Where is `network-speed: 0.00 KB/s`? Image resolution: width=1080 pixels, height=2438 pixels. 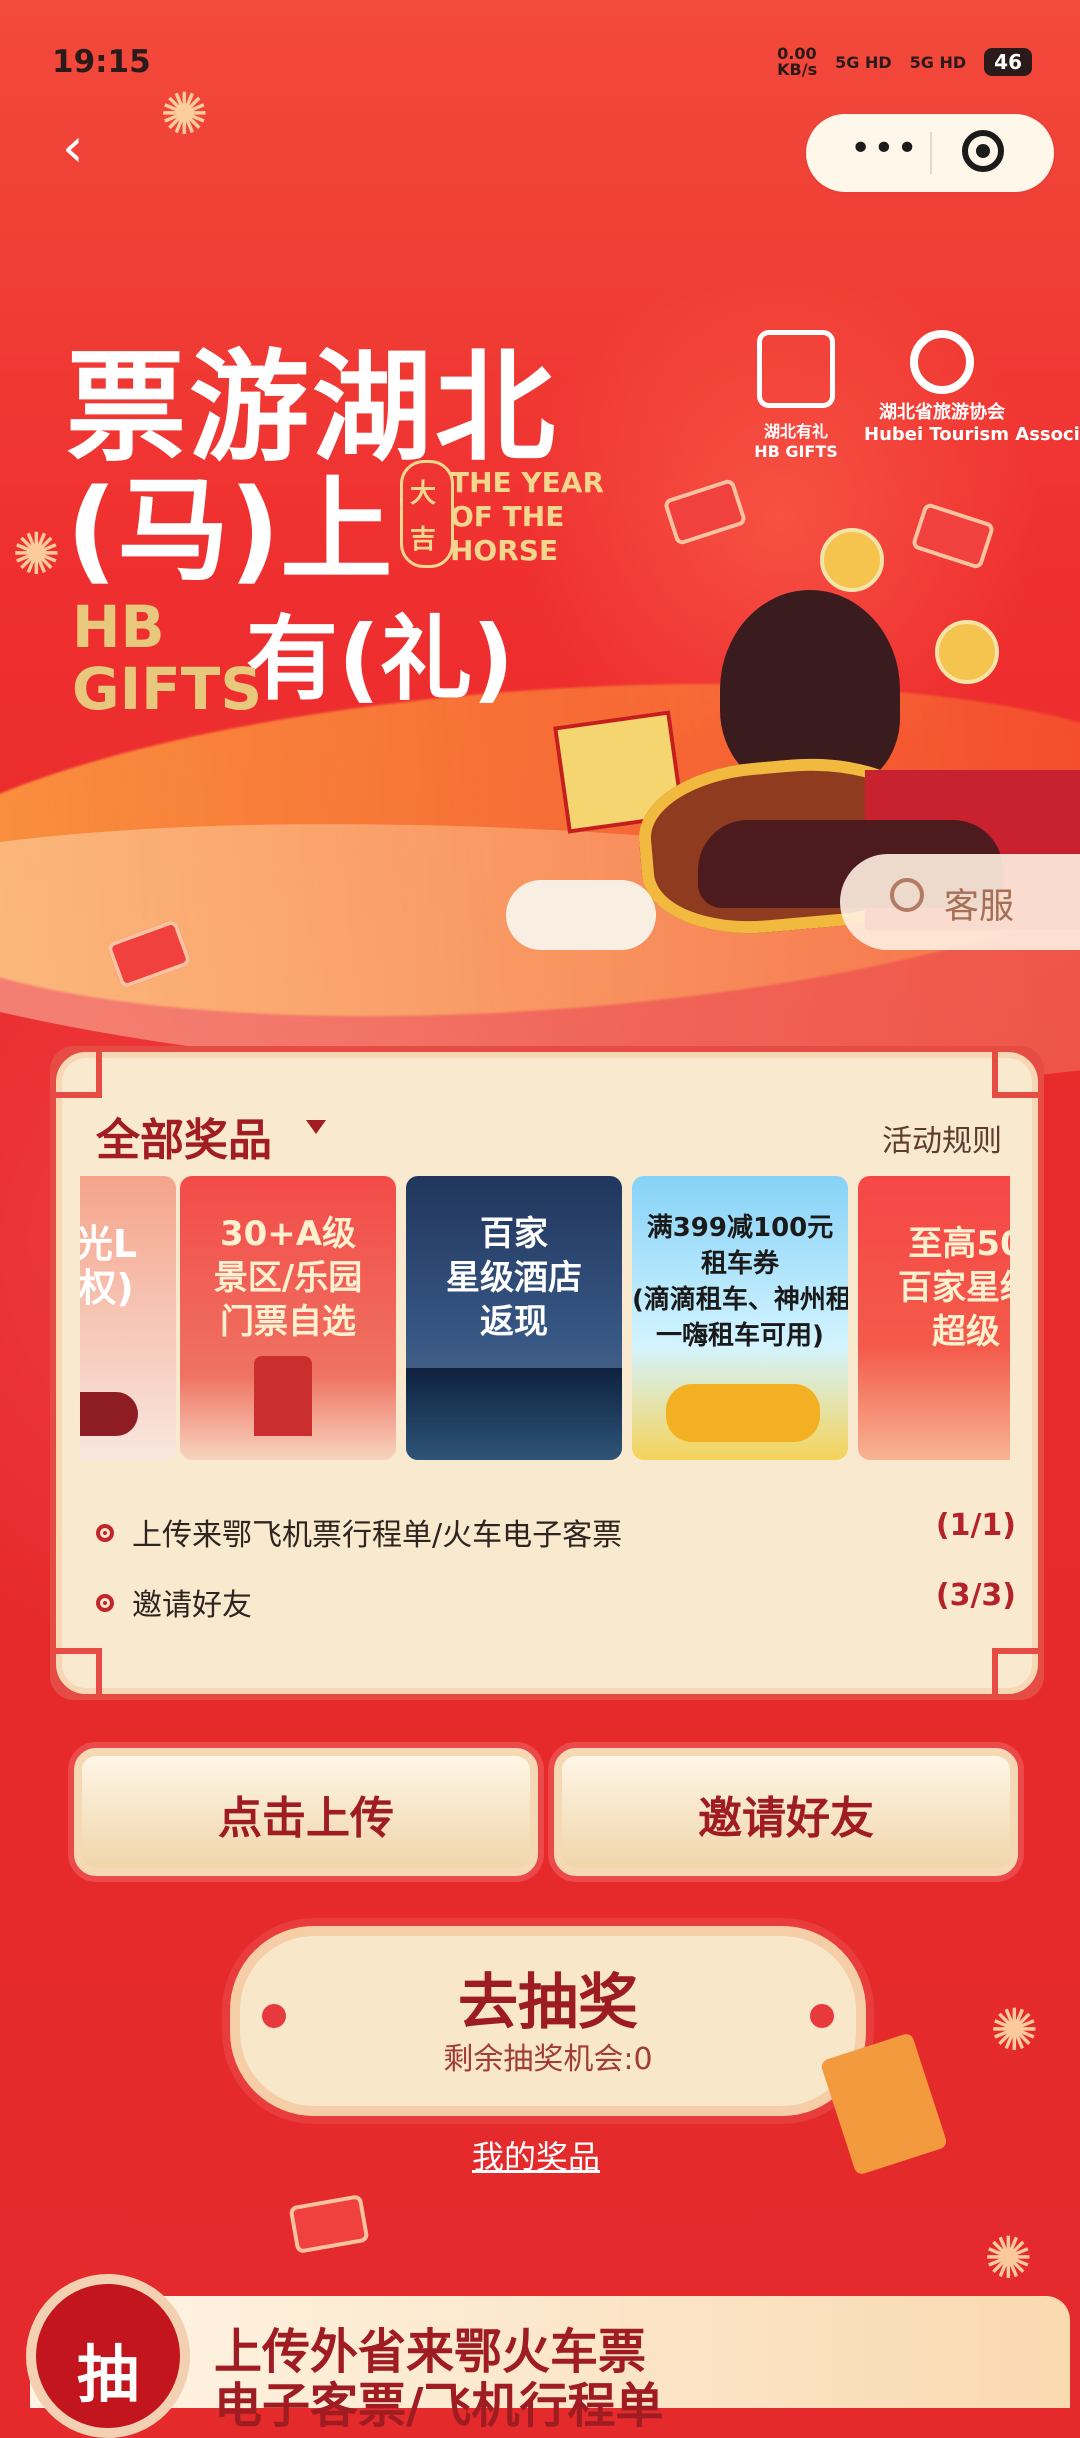 network-speed: 0.00 KB/s is located at coordinates (797, 61).